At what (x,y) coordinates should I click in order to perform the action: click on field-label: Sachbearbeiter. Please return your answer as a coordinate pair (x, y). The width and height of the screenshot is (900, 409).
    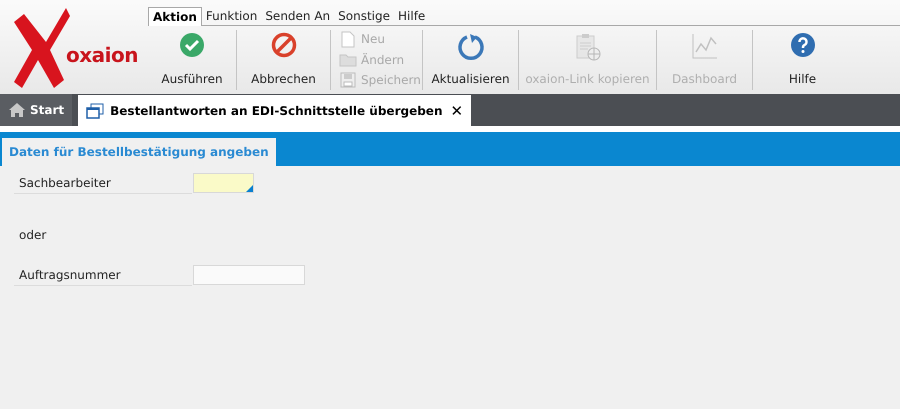
    Looking at the image, I should click on (103, 183).